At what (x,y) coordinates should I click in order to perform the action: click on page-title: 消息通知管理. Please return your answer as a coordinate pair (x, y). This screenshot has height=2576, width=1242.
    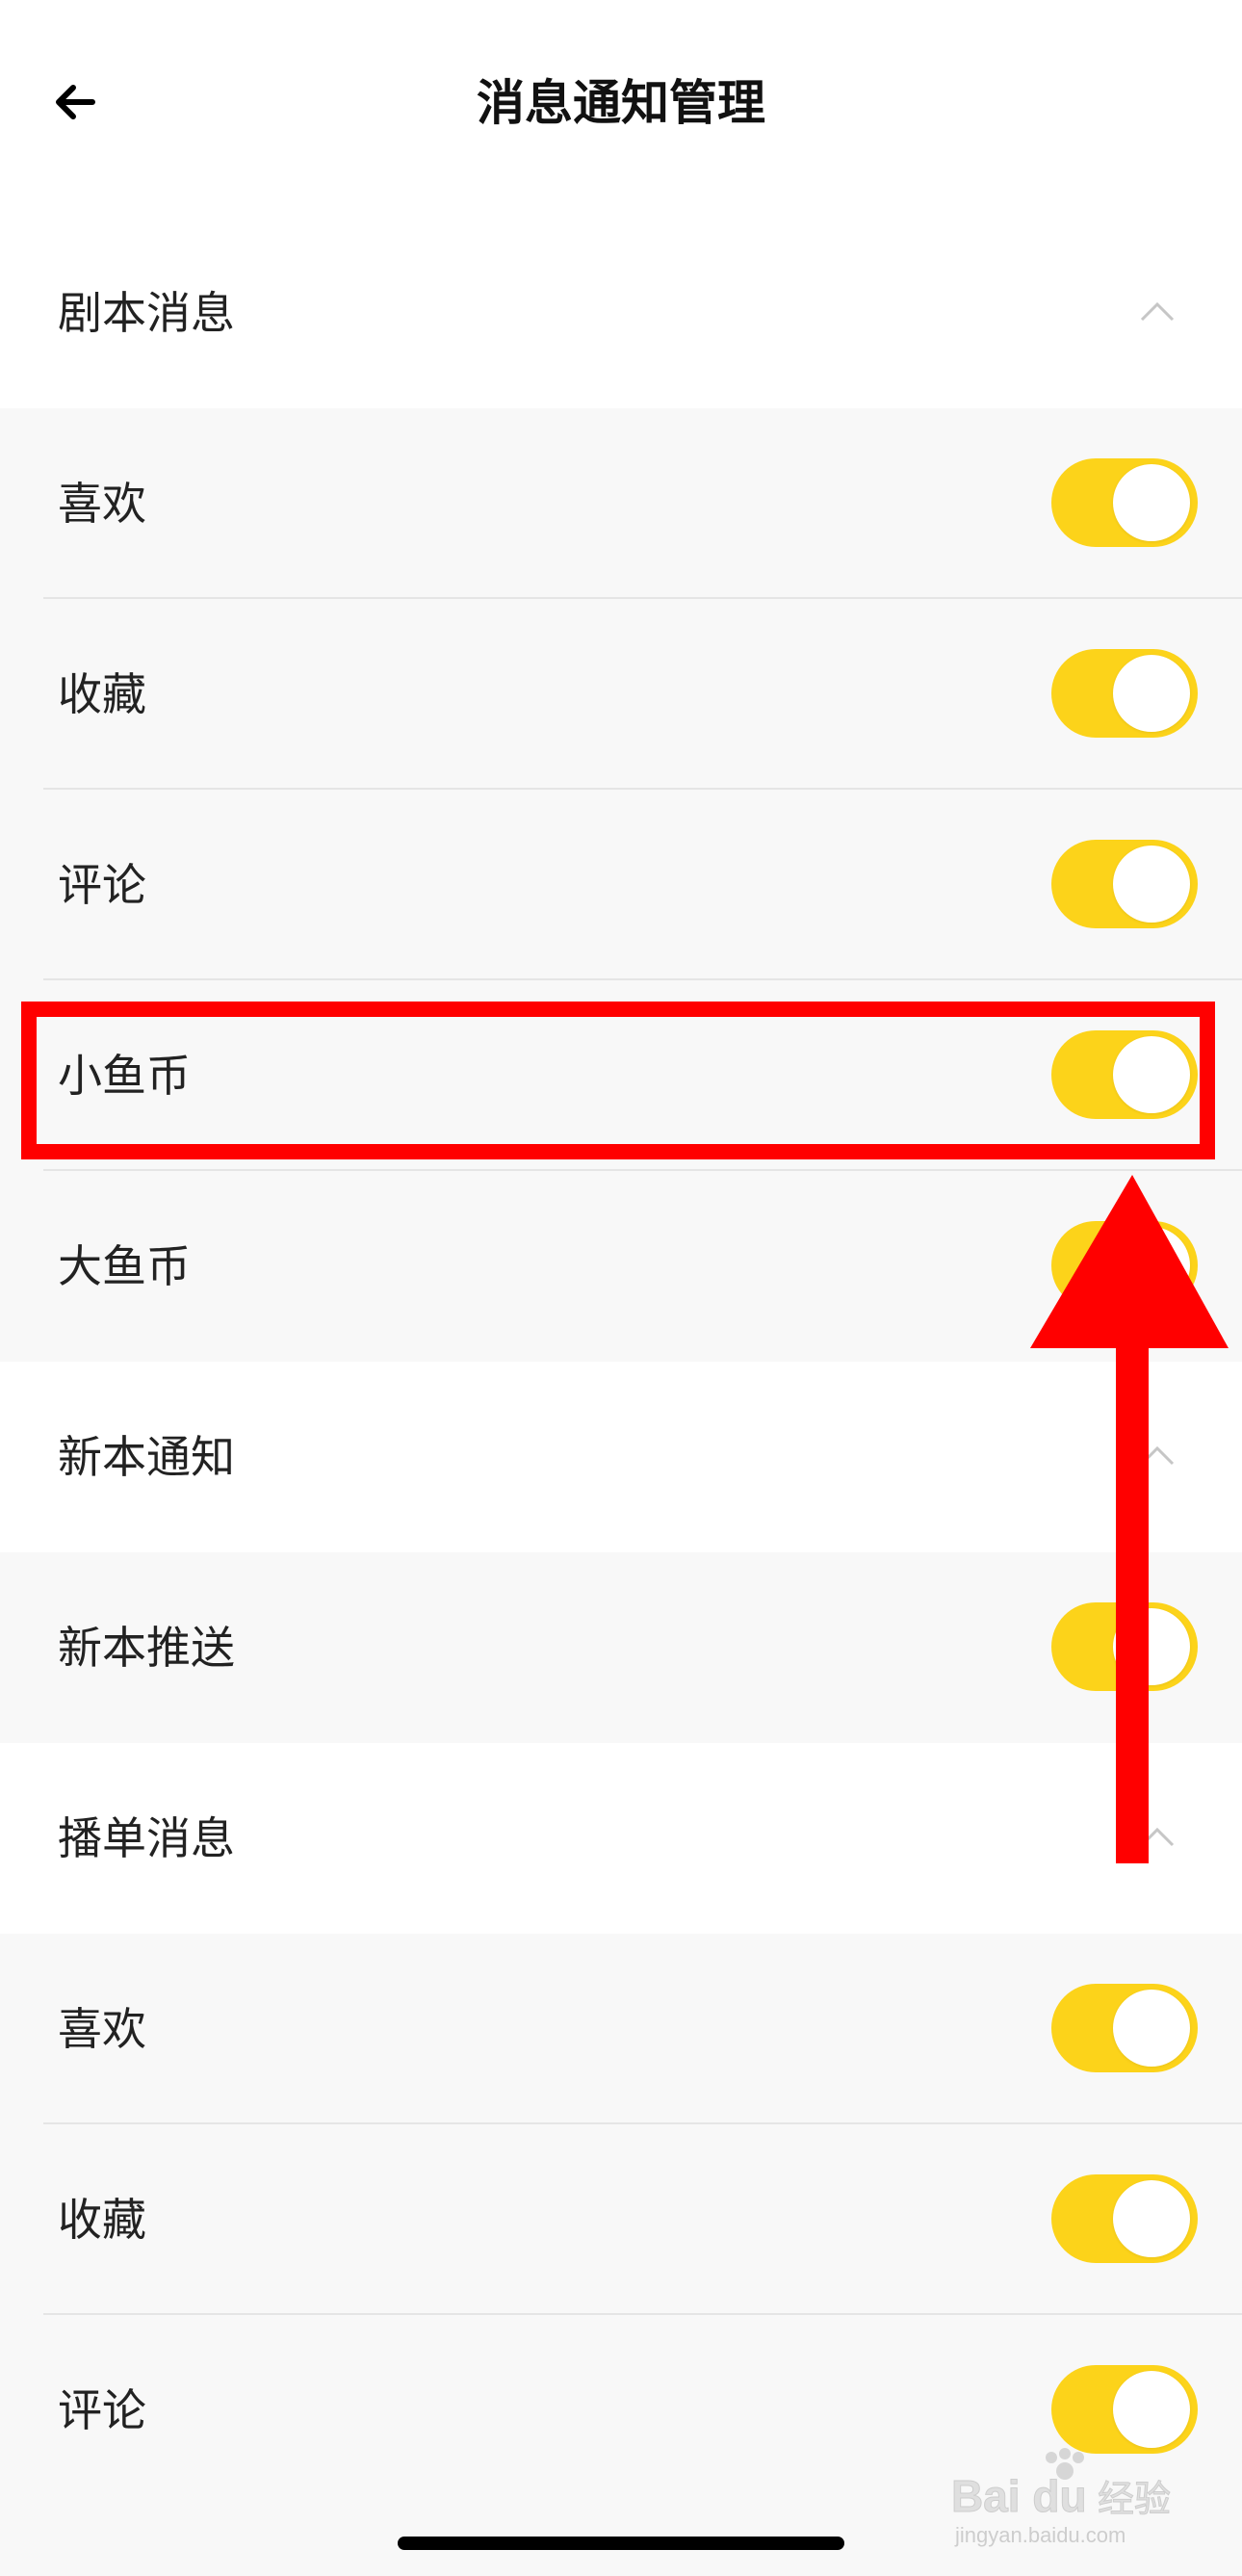
    Looking at the image, I should click on (621, 103).